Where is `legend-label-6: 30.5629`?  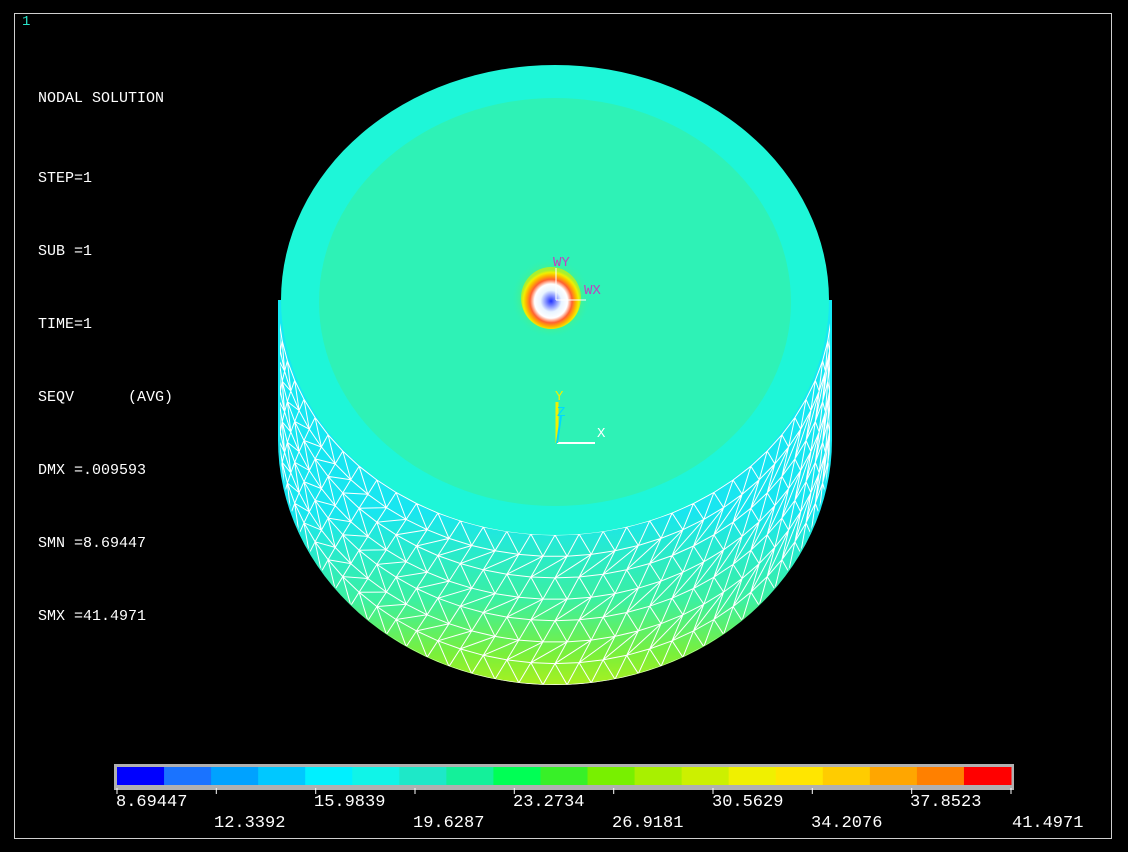 legend-label-6: 30.5629 is located at coordinates (747, 802).